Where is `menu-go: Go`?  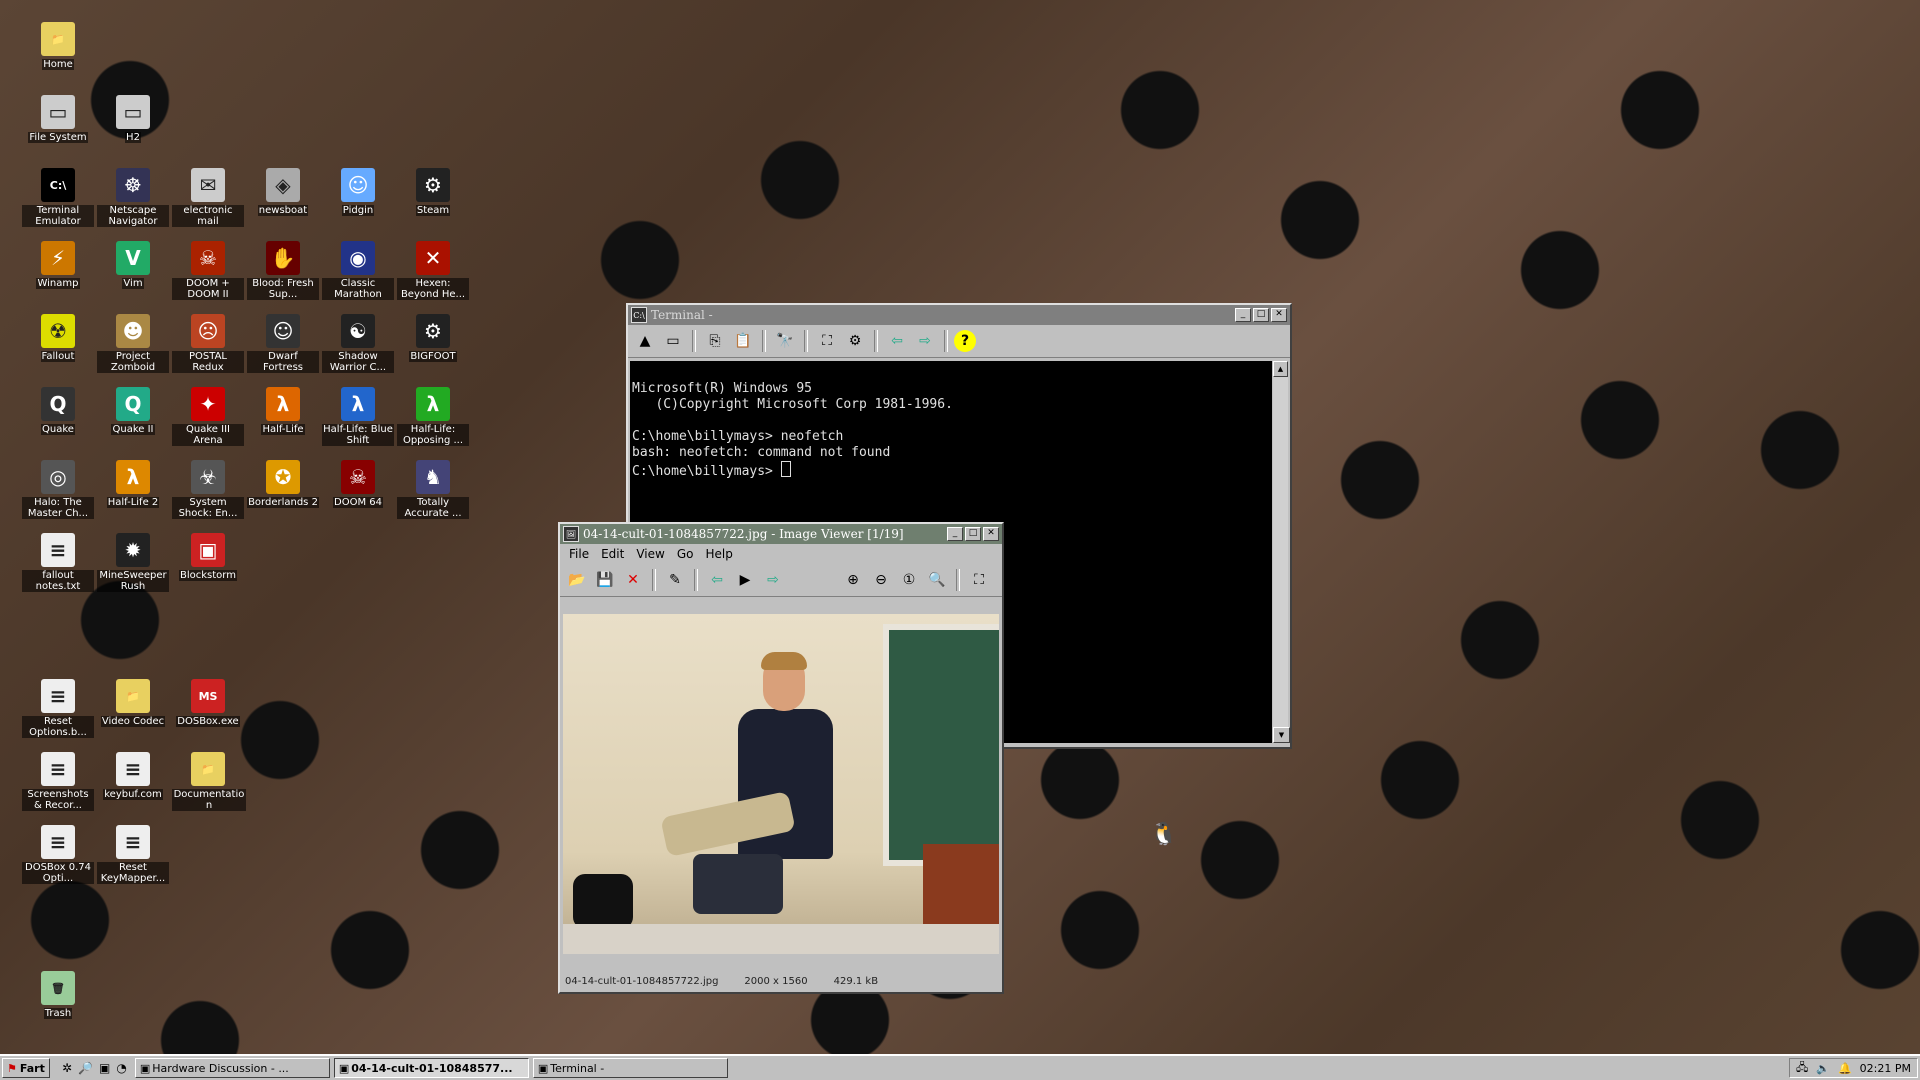
menu-go: Go is located at coordinates (685, 554).